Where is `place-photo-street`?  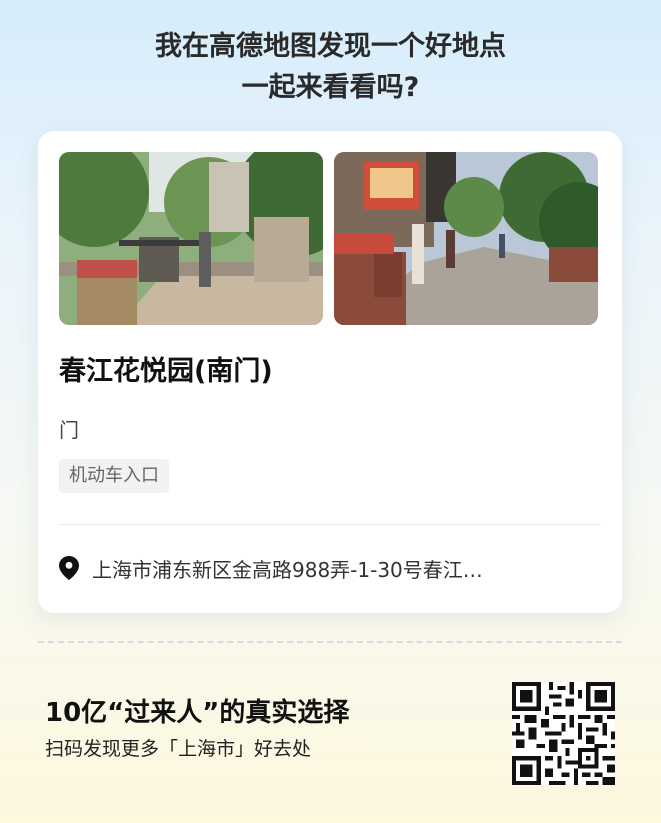
place-photo-street is located at coordinates (466, 238).